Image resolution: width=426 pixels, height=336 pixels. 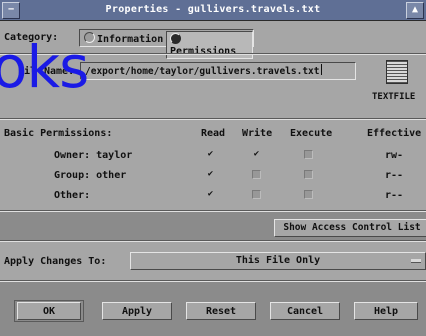 What do you see at coordinates (256, 174) in the screenshot?
I see `group-write-checkbox` at bounding box center [256, 174].